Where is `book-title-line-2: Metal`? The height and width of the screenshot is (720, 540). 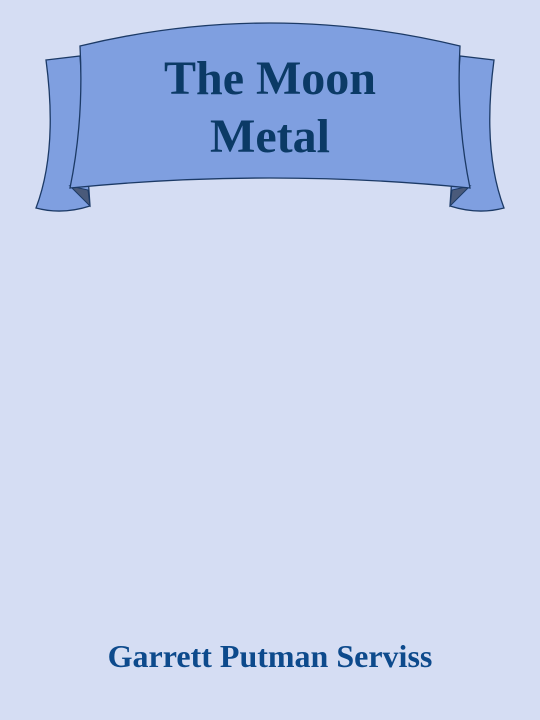
book-title-line-2: Metal is located at coordinates (270, 136).